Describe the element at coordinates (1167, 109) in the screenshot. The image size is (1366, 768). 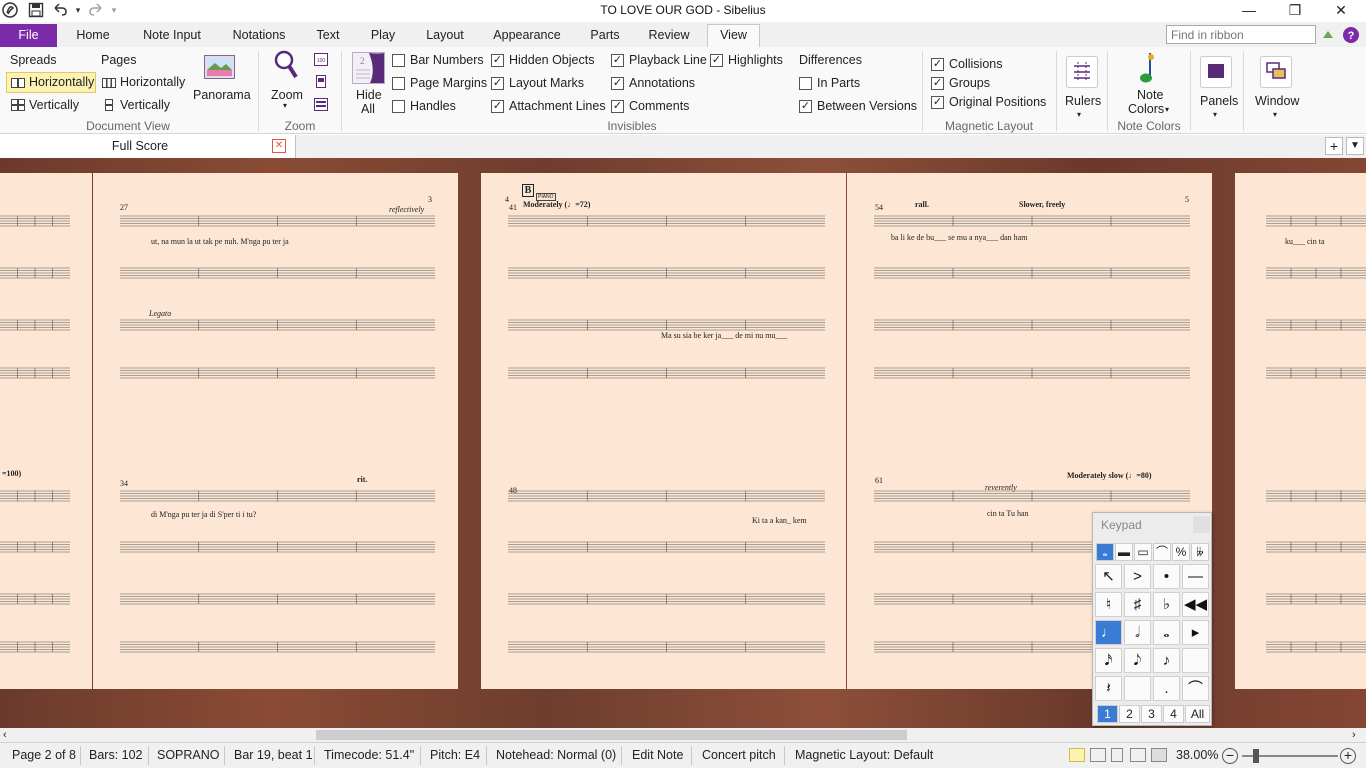
I see `note-colors-dropdown-icon: ▾` at that location.